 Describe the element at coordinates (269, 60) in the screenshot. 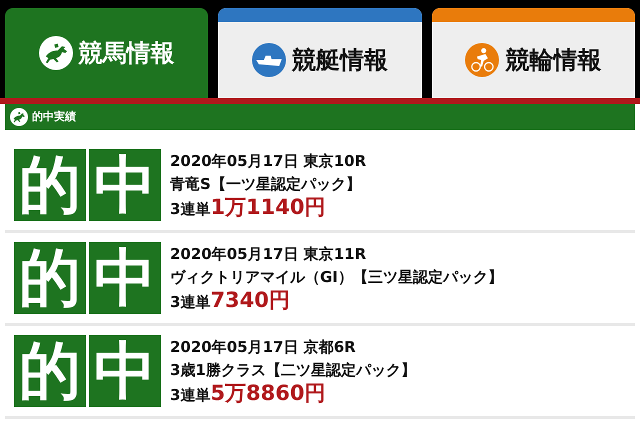

I see `boat-icon` at that location.